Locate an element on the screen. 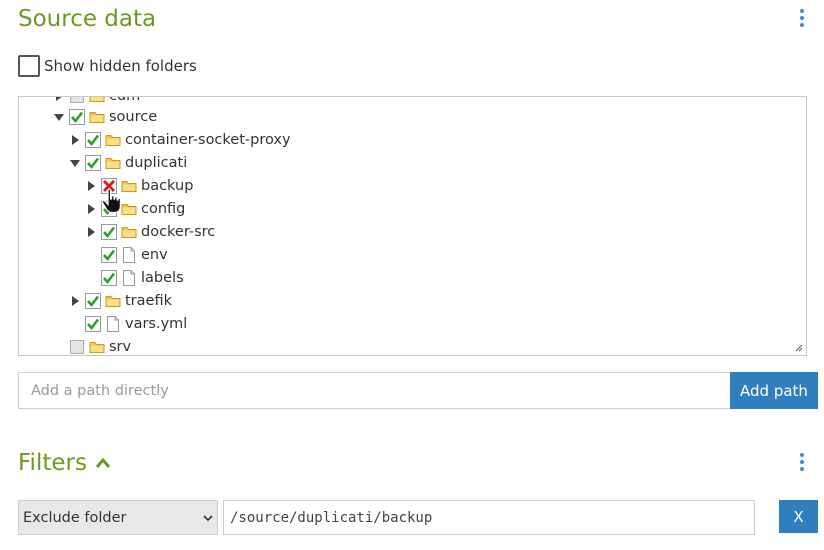 This screenshot has height=550, width=824. tree-row-config: config is located at coordinates (134, 209).